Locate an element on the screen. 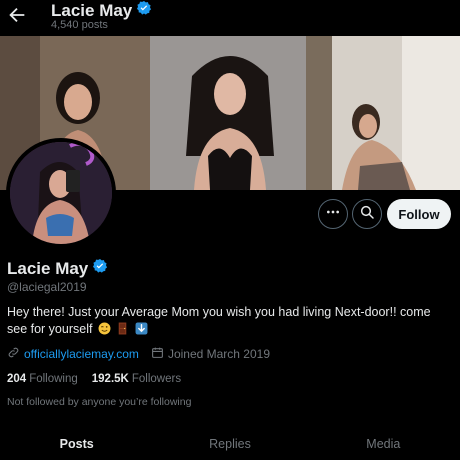 This screenshot has height=460, width=460. following-label: Following is located at coordinates (53, 379).